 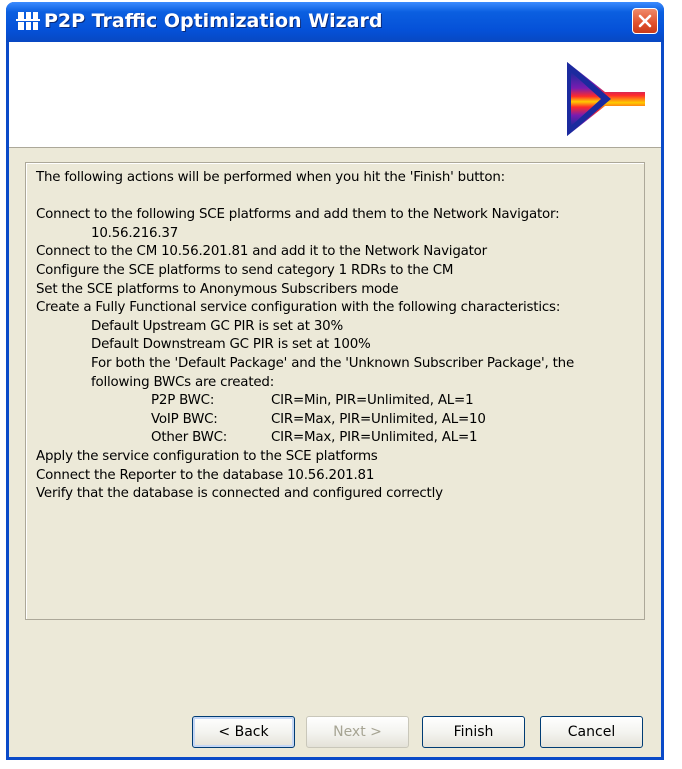 I want to click on summary-line: following BWCs are created:, so click(x=183, y=382).